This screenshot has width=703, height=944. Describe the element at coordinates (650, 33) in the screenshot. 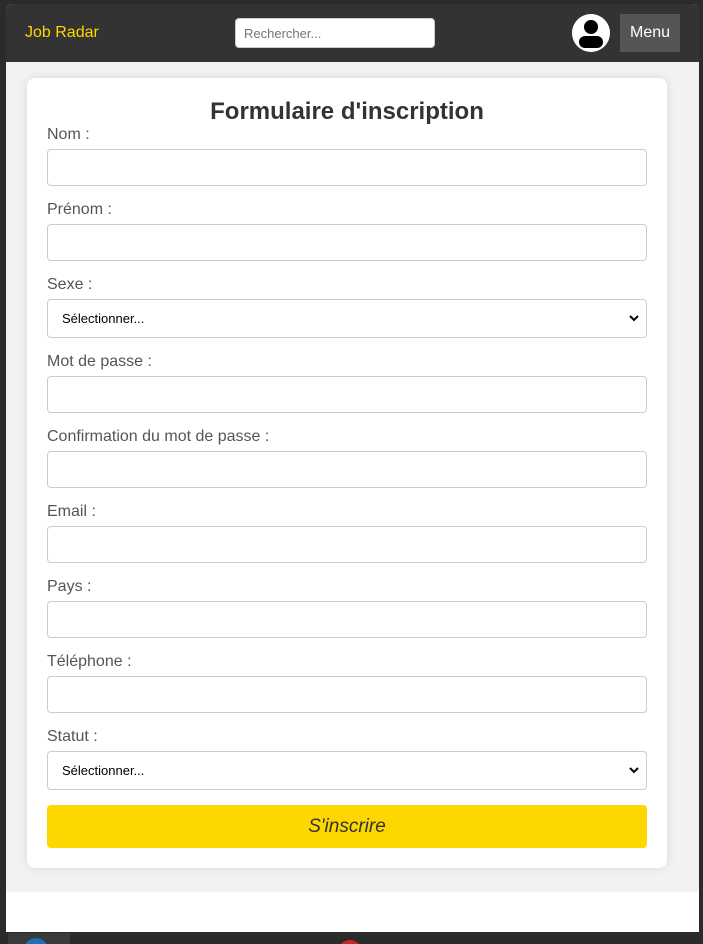

I see `menu-button: Menu` at that location.